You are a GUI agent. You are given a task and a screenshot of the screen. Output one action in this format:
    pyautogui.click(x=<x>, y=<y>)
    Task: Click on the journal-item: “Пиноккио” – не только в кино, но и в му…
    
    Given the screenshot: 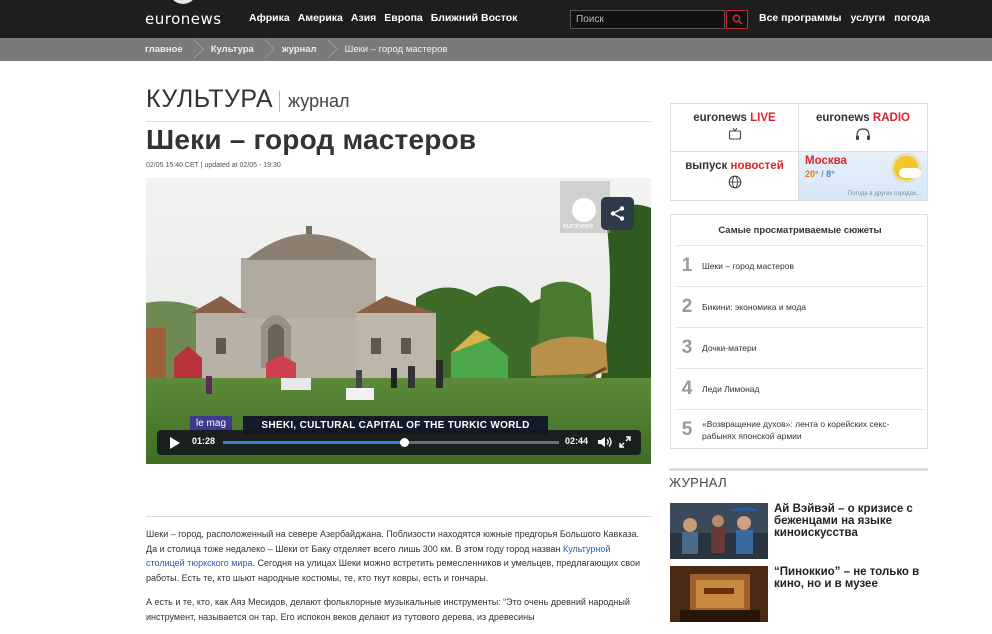 What is the action you would take?
    pyautogui.click(x=799, y=594)
    